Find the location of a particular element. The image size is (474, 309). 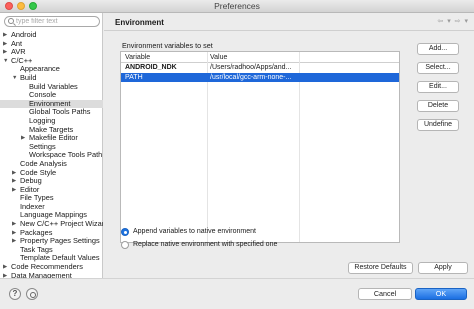

page-header: Environment ⇦ ▾ ⇨ ▾ is located at coordinates (289, 22).